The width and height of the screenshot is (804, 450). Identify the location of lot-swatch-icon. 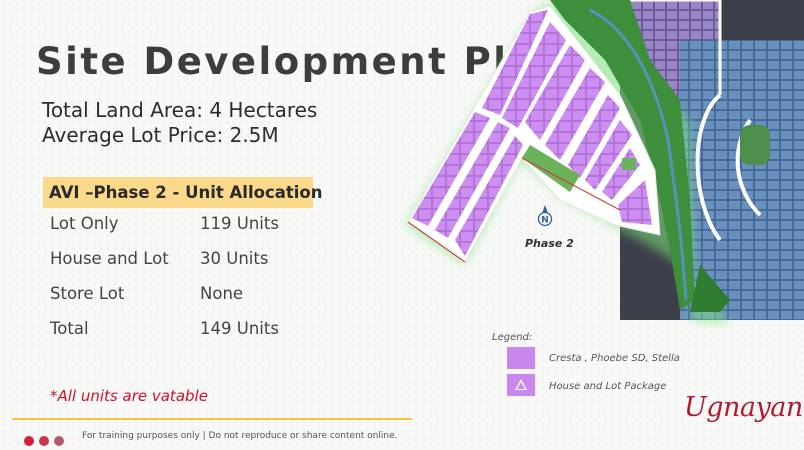
(521, 358).